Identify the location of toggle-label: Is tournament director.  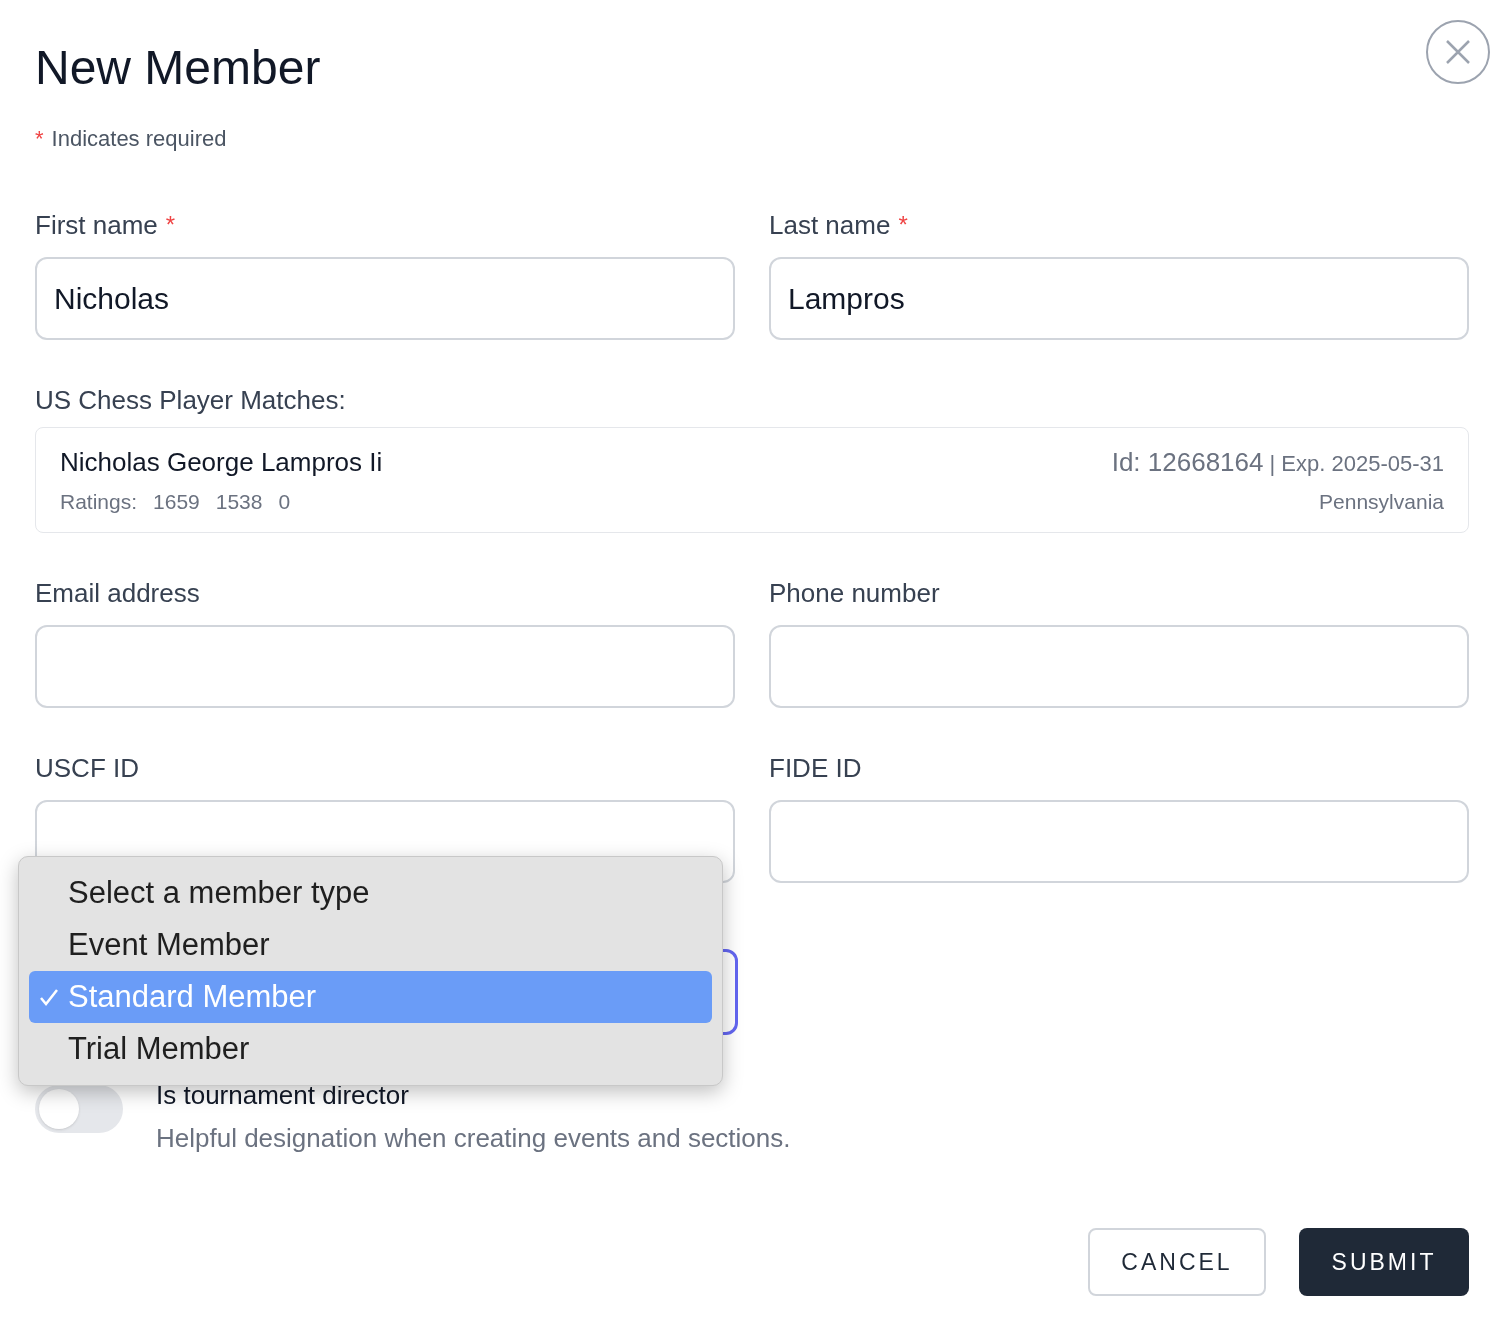
(283, 1095).